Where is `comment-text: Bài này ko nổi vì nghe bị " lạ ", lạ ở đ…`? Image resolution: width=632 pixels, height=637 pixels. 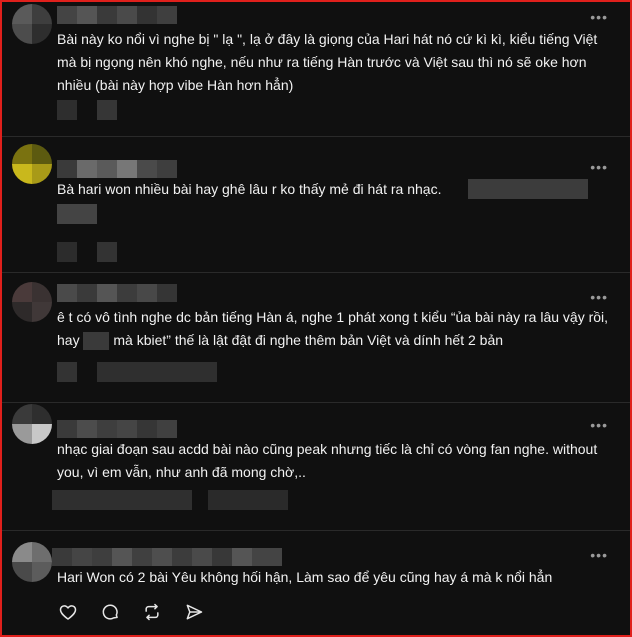 comment-text: Bài này ko nổi vì nghe bị " lạ ", lạ ở đ… is located at coordinates (327, 62).